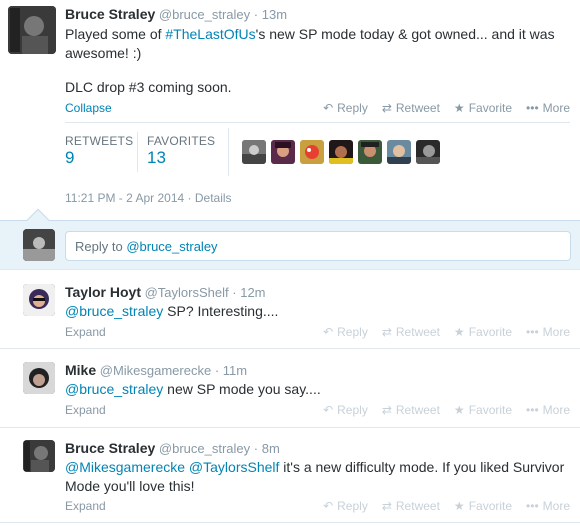 The height and width of the screenshot is (526, 580). I want to click on tweet-timestamp-row: 11:21 PM - 2 Apr 2014 · Details, so click(148, 198).